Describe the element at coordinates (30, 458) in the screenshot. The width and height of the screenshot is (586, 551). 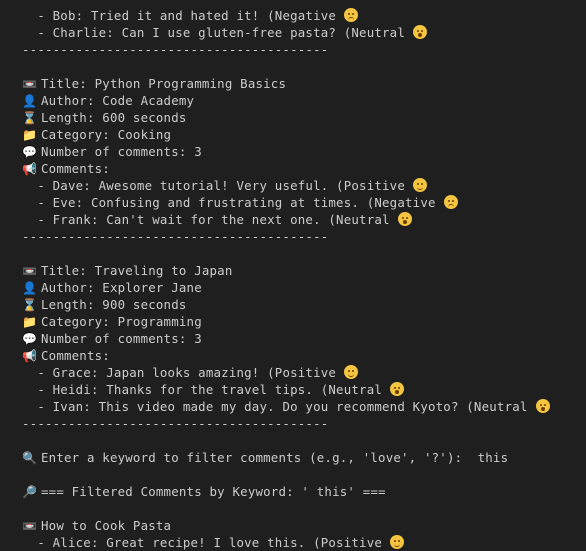
I see `magnifier-icon: 🔍` at that location.